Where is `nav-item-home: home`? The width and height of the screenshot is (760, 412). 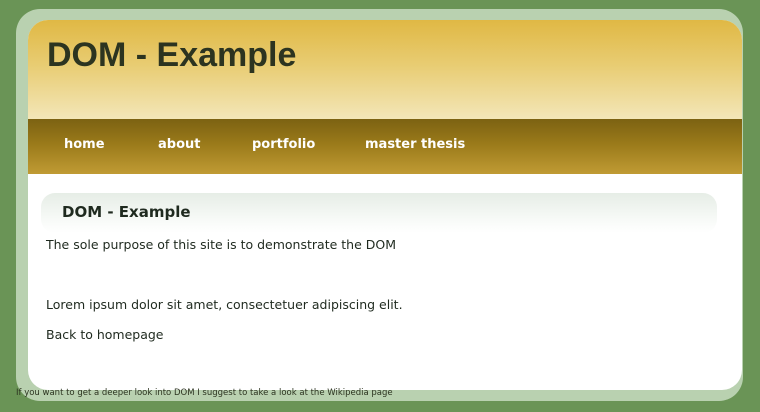
nav-item-home: home is located at coordinates (84, 144).